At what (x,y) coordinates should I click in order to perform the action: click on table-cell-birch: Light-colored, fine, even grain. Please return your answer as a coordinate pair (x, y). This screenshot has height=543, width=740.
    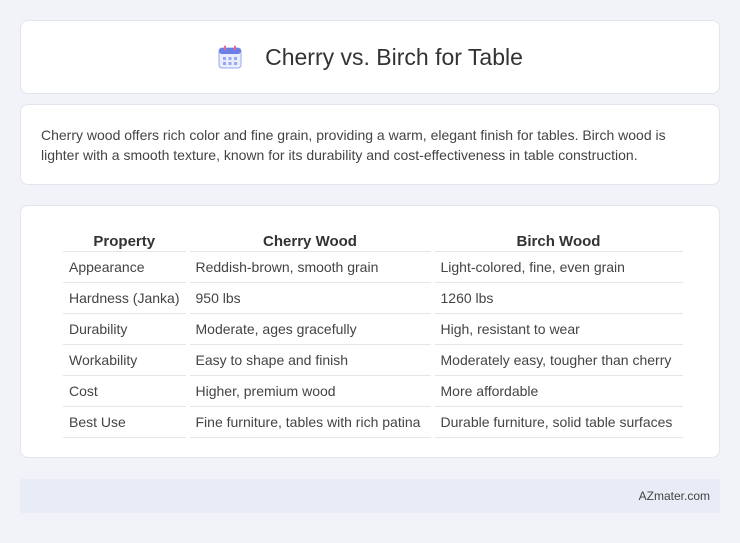
    Looking at the image, I should click on (558, 267).